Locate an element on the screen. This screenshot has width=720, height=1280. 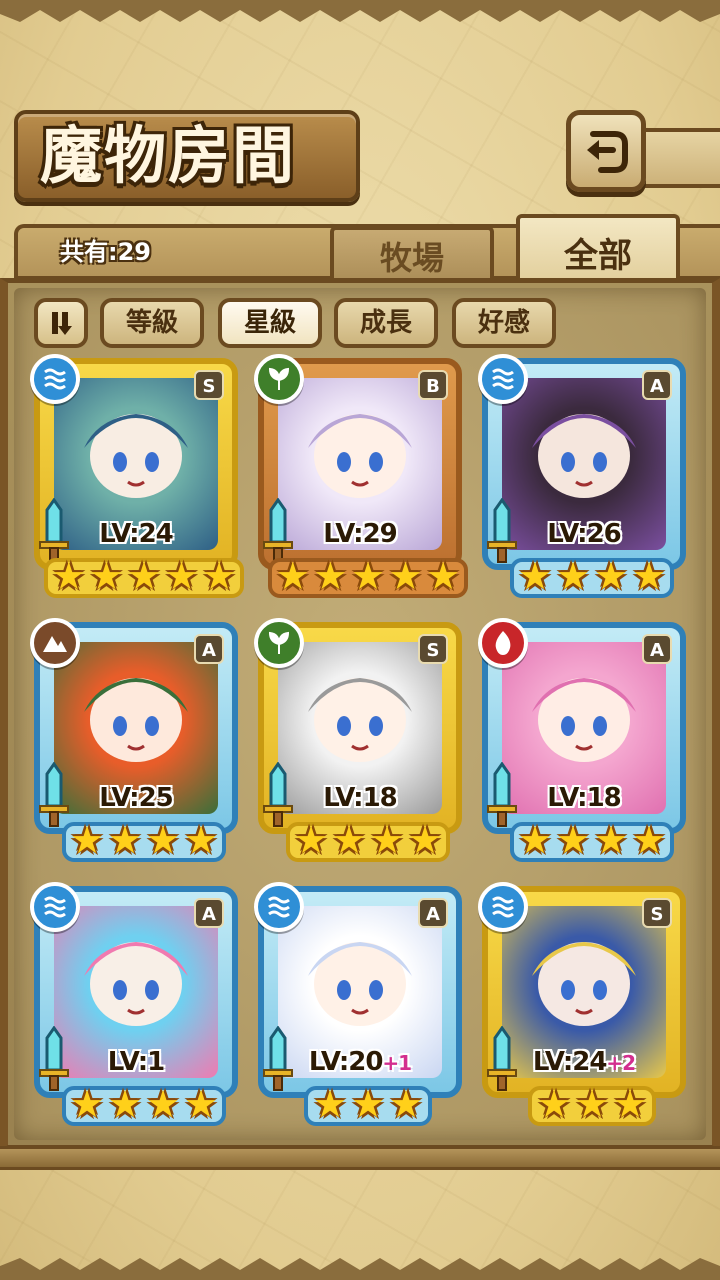
level-value: LV:20 is located at coordinates (346, 1062).